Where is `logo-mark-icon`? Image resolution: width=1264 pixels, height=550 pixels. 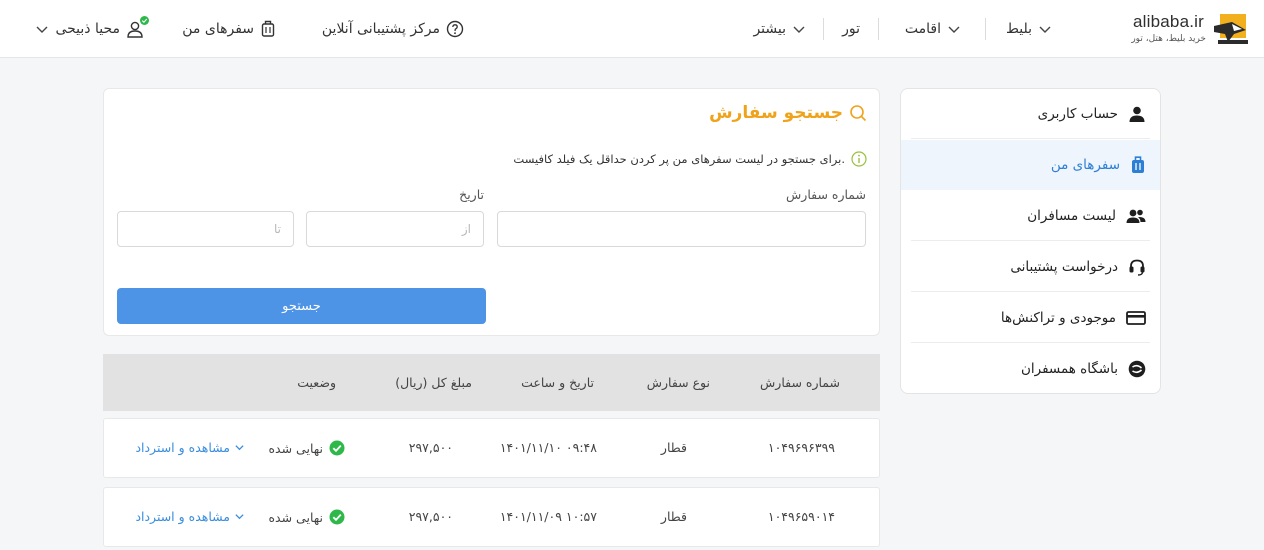 logo-mark-icon is located at coordinates (1231, 29).